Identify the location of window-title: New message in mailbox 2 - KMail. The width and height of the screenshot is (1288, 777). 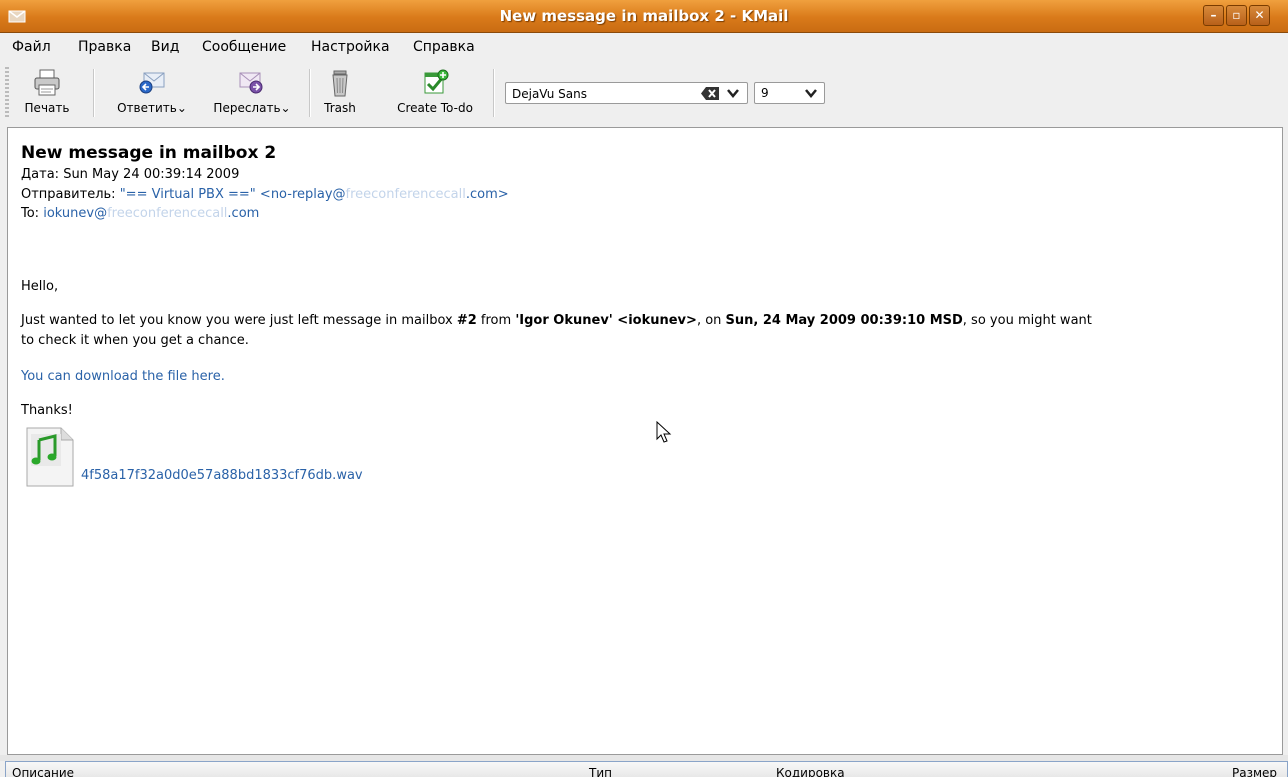
(644, 16).